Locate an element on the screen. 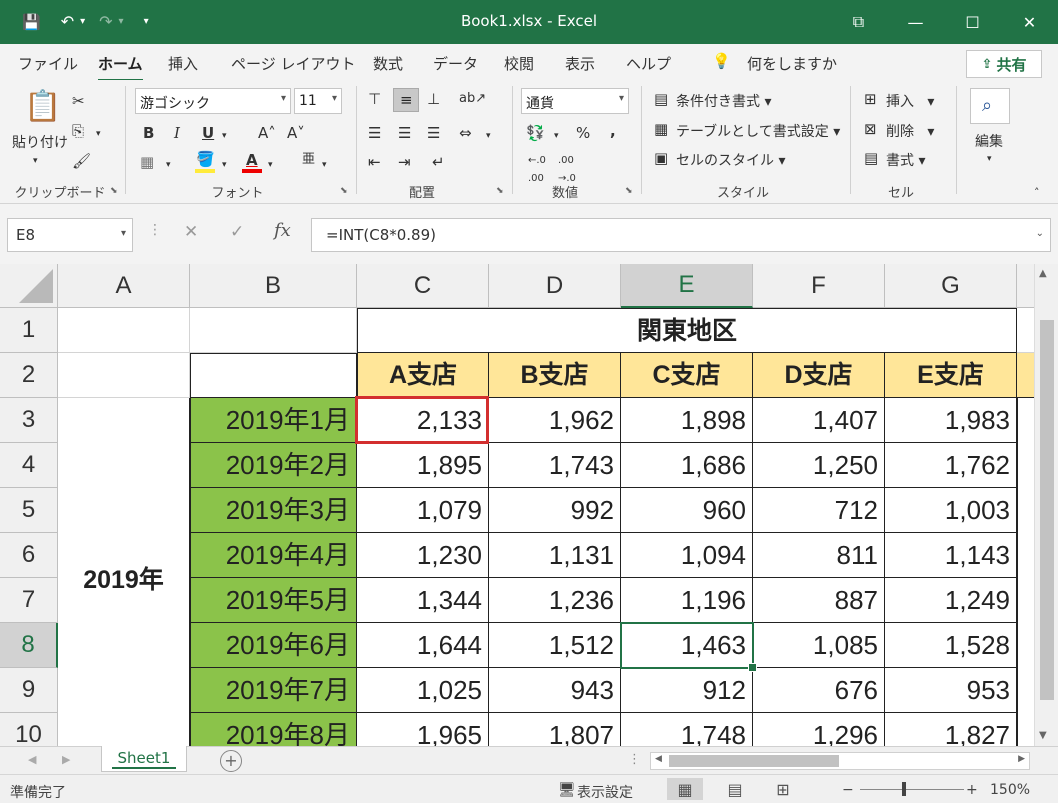  display-settings-icon: 🖥 is located at coordinates (567, 790).